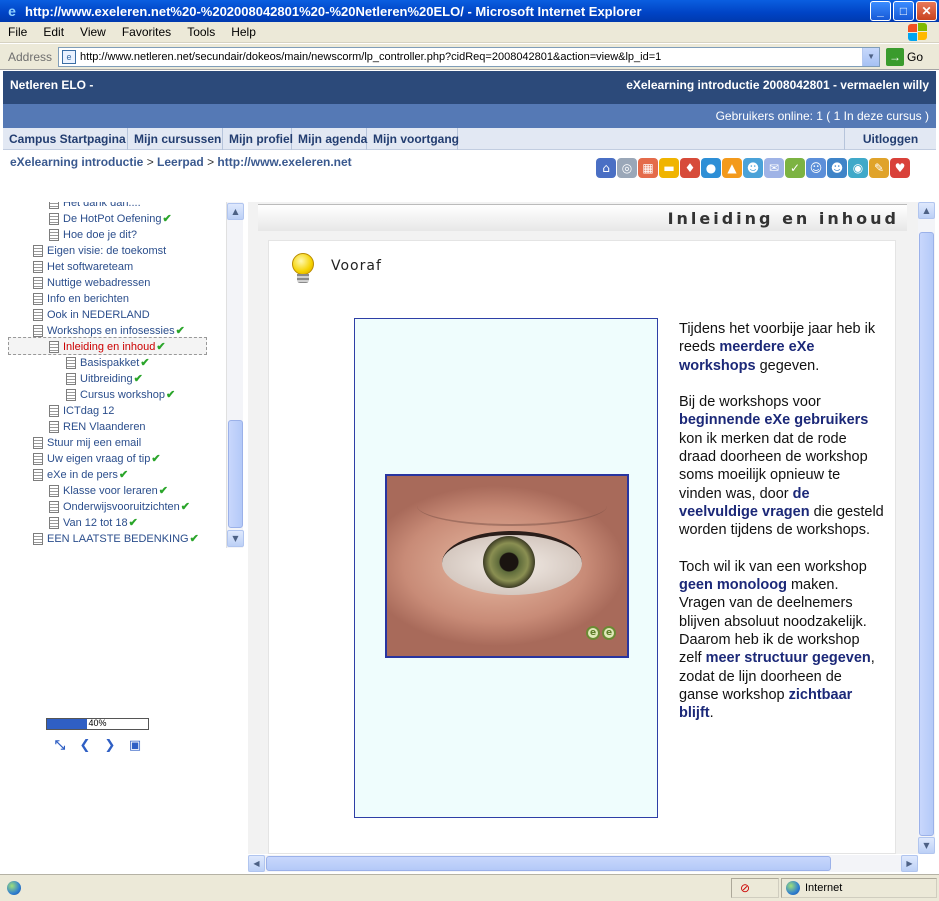  What do you see at coordinates (80, 475) in the screenshot?
I see `toc-item: eXe in de pers ✔` at bounding box center [80, 475].